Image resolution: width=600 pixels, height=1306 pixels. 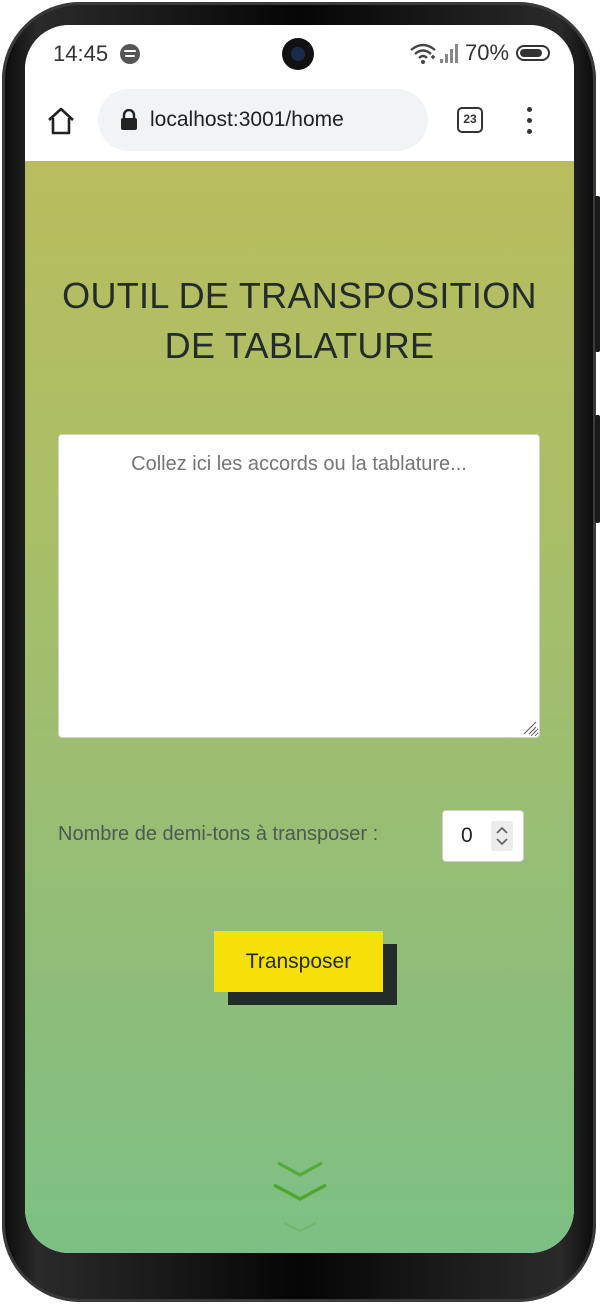 I want to click on url-text: localhost:3001/home, so click(x=247, y=119).